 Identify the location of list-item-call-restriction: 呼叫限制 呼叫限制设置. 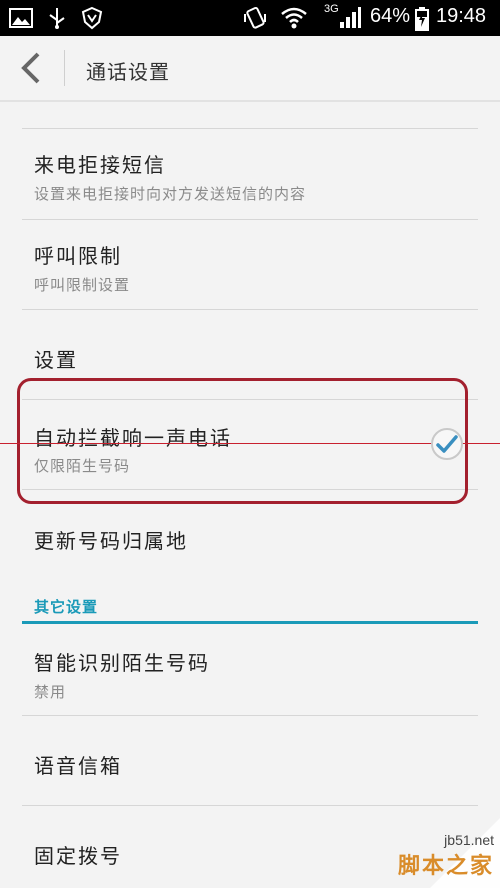
(250, 264).